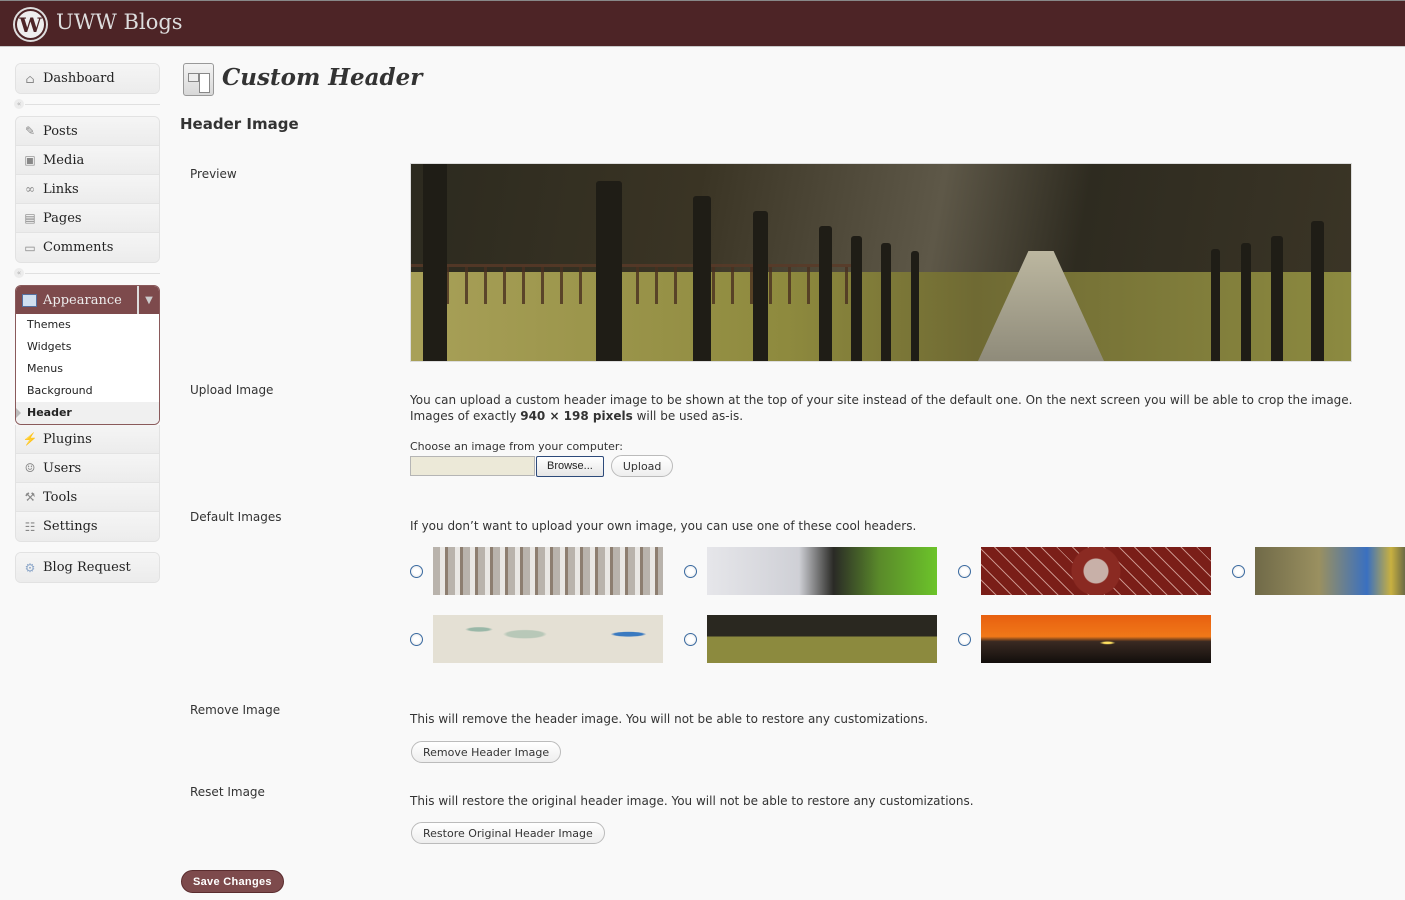 The height and width of the screenshot is (900, 1405). What do you see at coordinates (702, 23) in the screenshot?
I see `admin-header: W UWW Blogs` at bounding box center [702, 23].